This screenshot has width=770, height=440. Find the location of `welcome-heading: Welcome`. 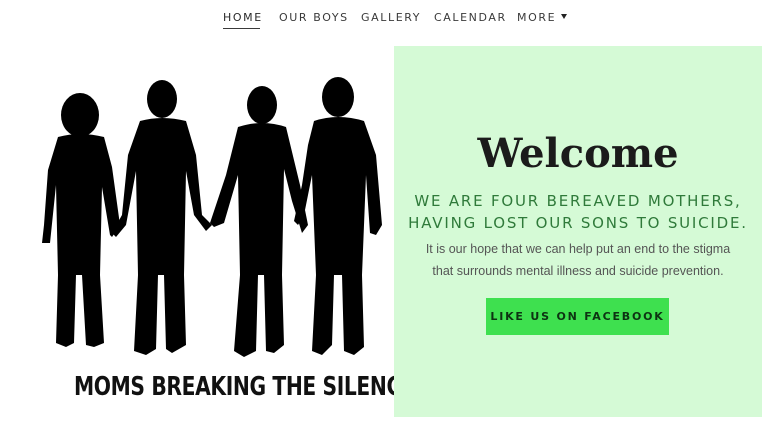

welcome-heading: Welcome is located at coordinates (578, 153).